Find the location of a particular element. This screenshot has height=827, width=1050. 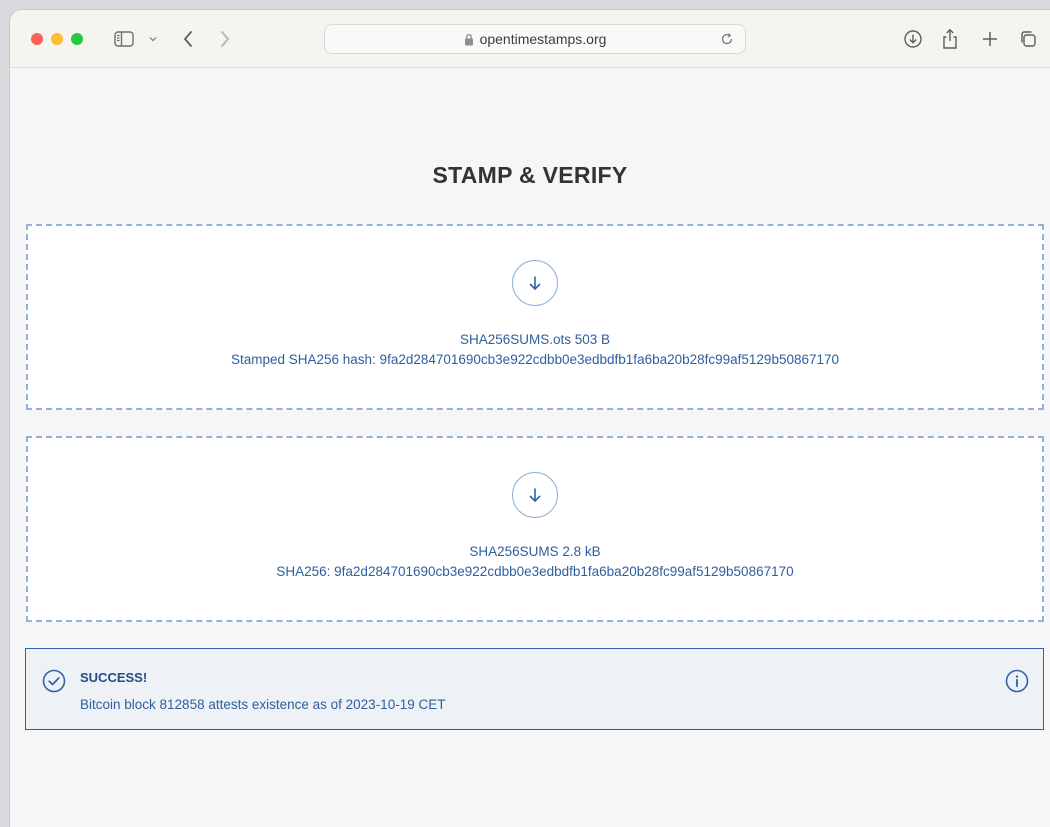

chevron-down-icon is located at coordinates (153, 39).